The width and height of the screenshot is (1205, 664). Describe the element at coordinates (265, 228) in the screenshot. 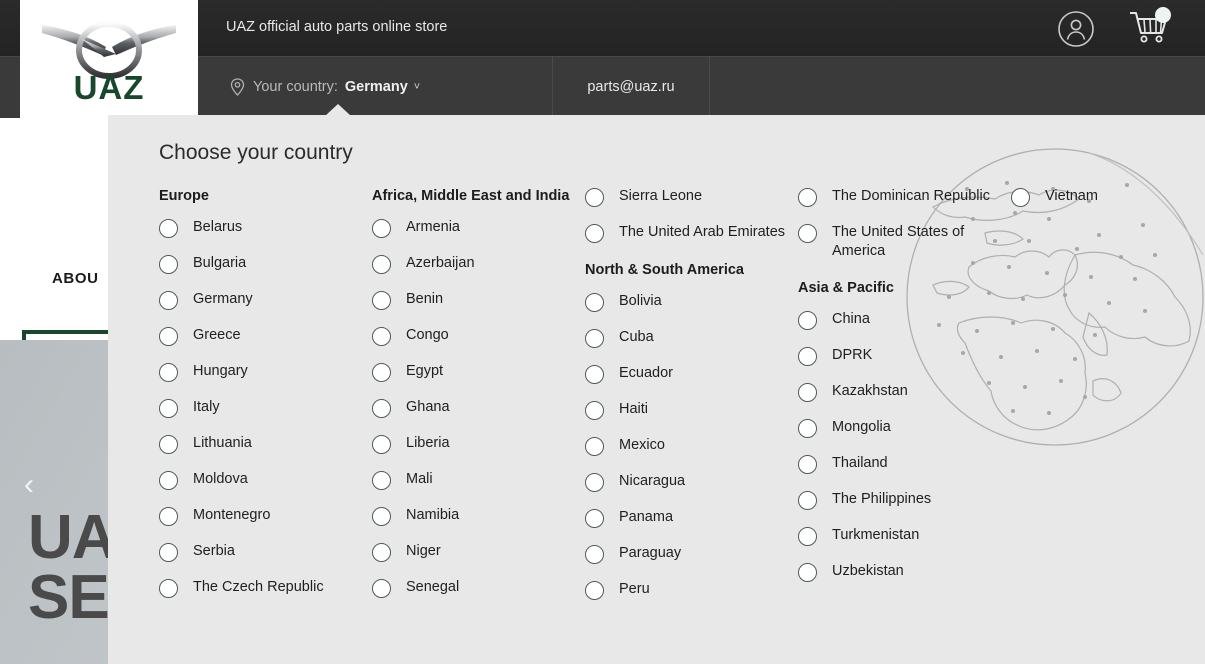

I see `country-option: Belarus` at that location.